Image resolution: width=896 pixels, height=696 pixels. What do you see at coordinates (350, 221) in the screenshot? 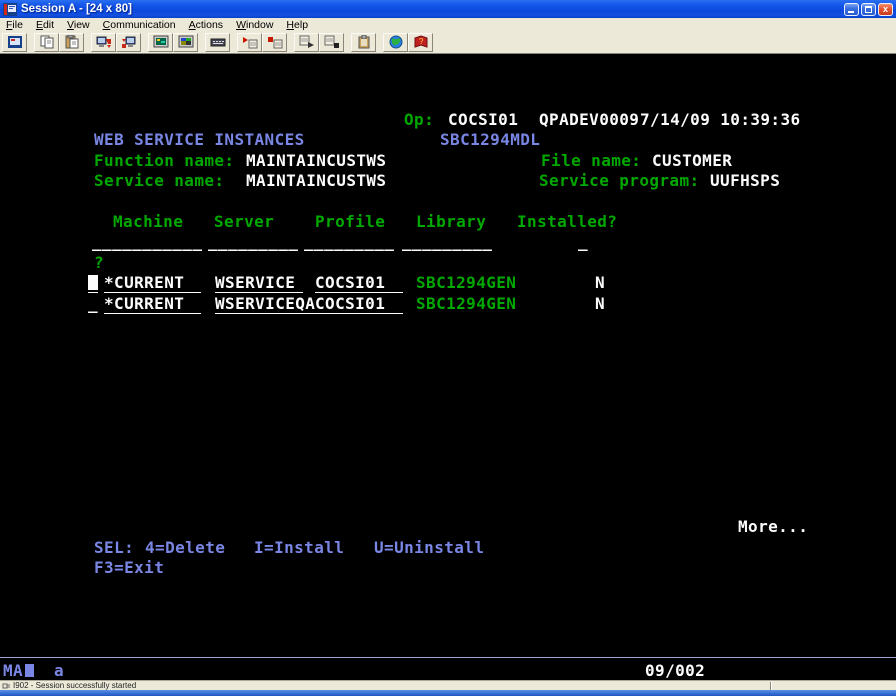
I see `col-header-profile: Profile` at bounding box center [350, 221].